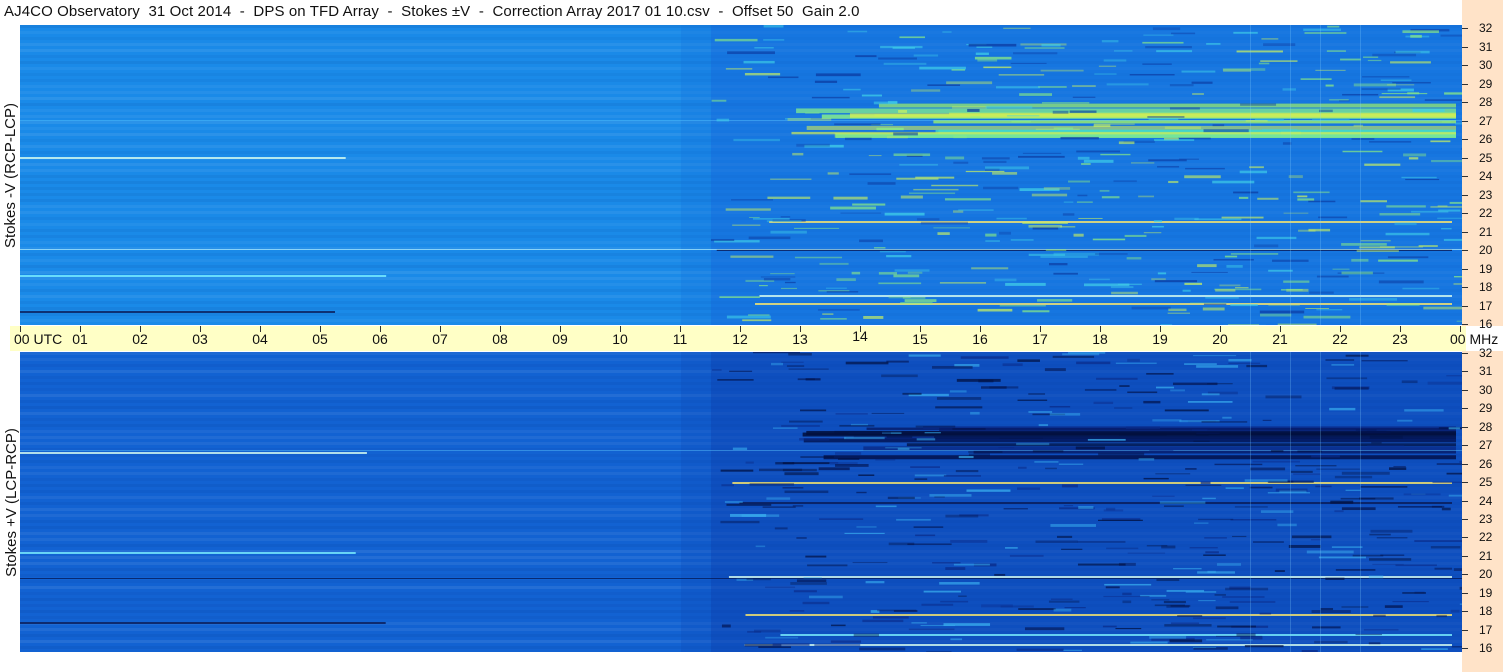 Image resolution: width=1503 pixels, height=672 pixels. I want to click on frequency-tick-label: 21, so click(1486, 555).